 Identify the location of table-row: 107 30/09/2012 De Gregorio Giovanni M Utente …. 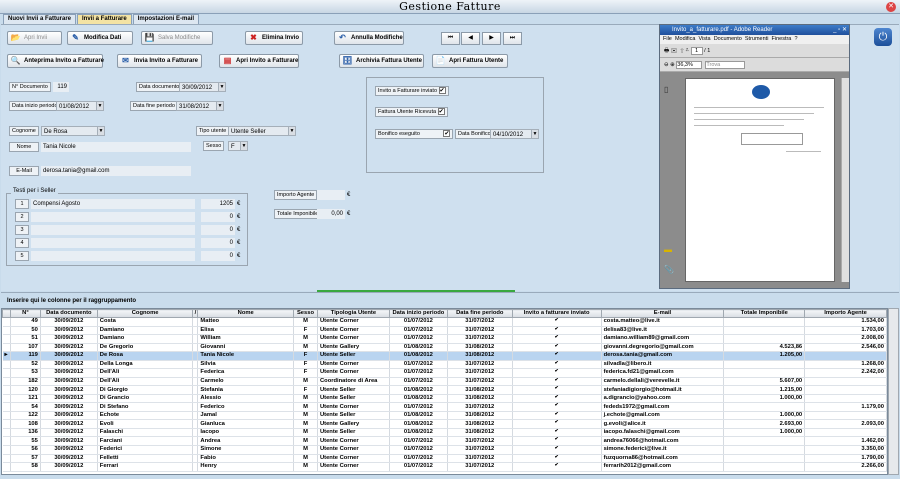
(444, 348).